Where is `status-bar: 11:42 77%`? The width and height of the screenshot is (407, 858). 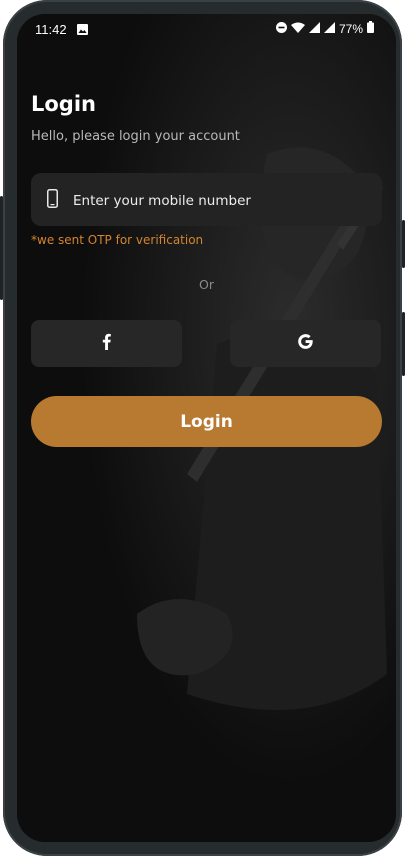
status-bar: 11:42 77% is located at coordinates (206, 30).